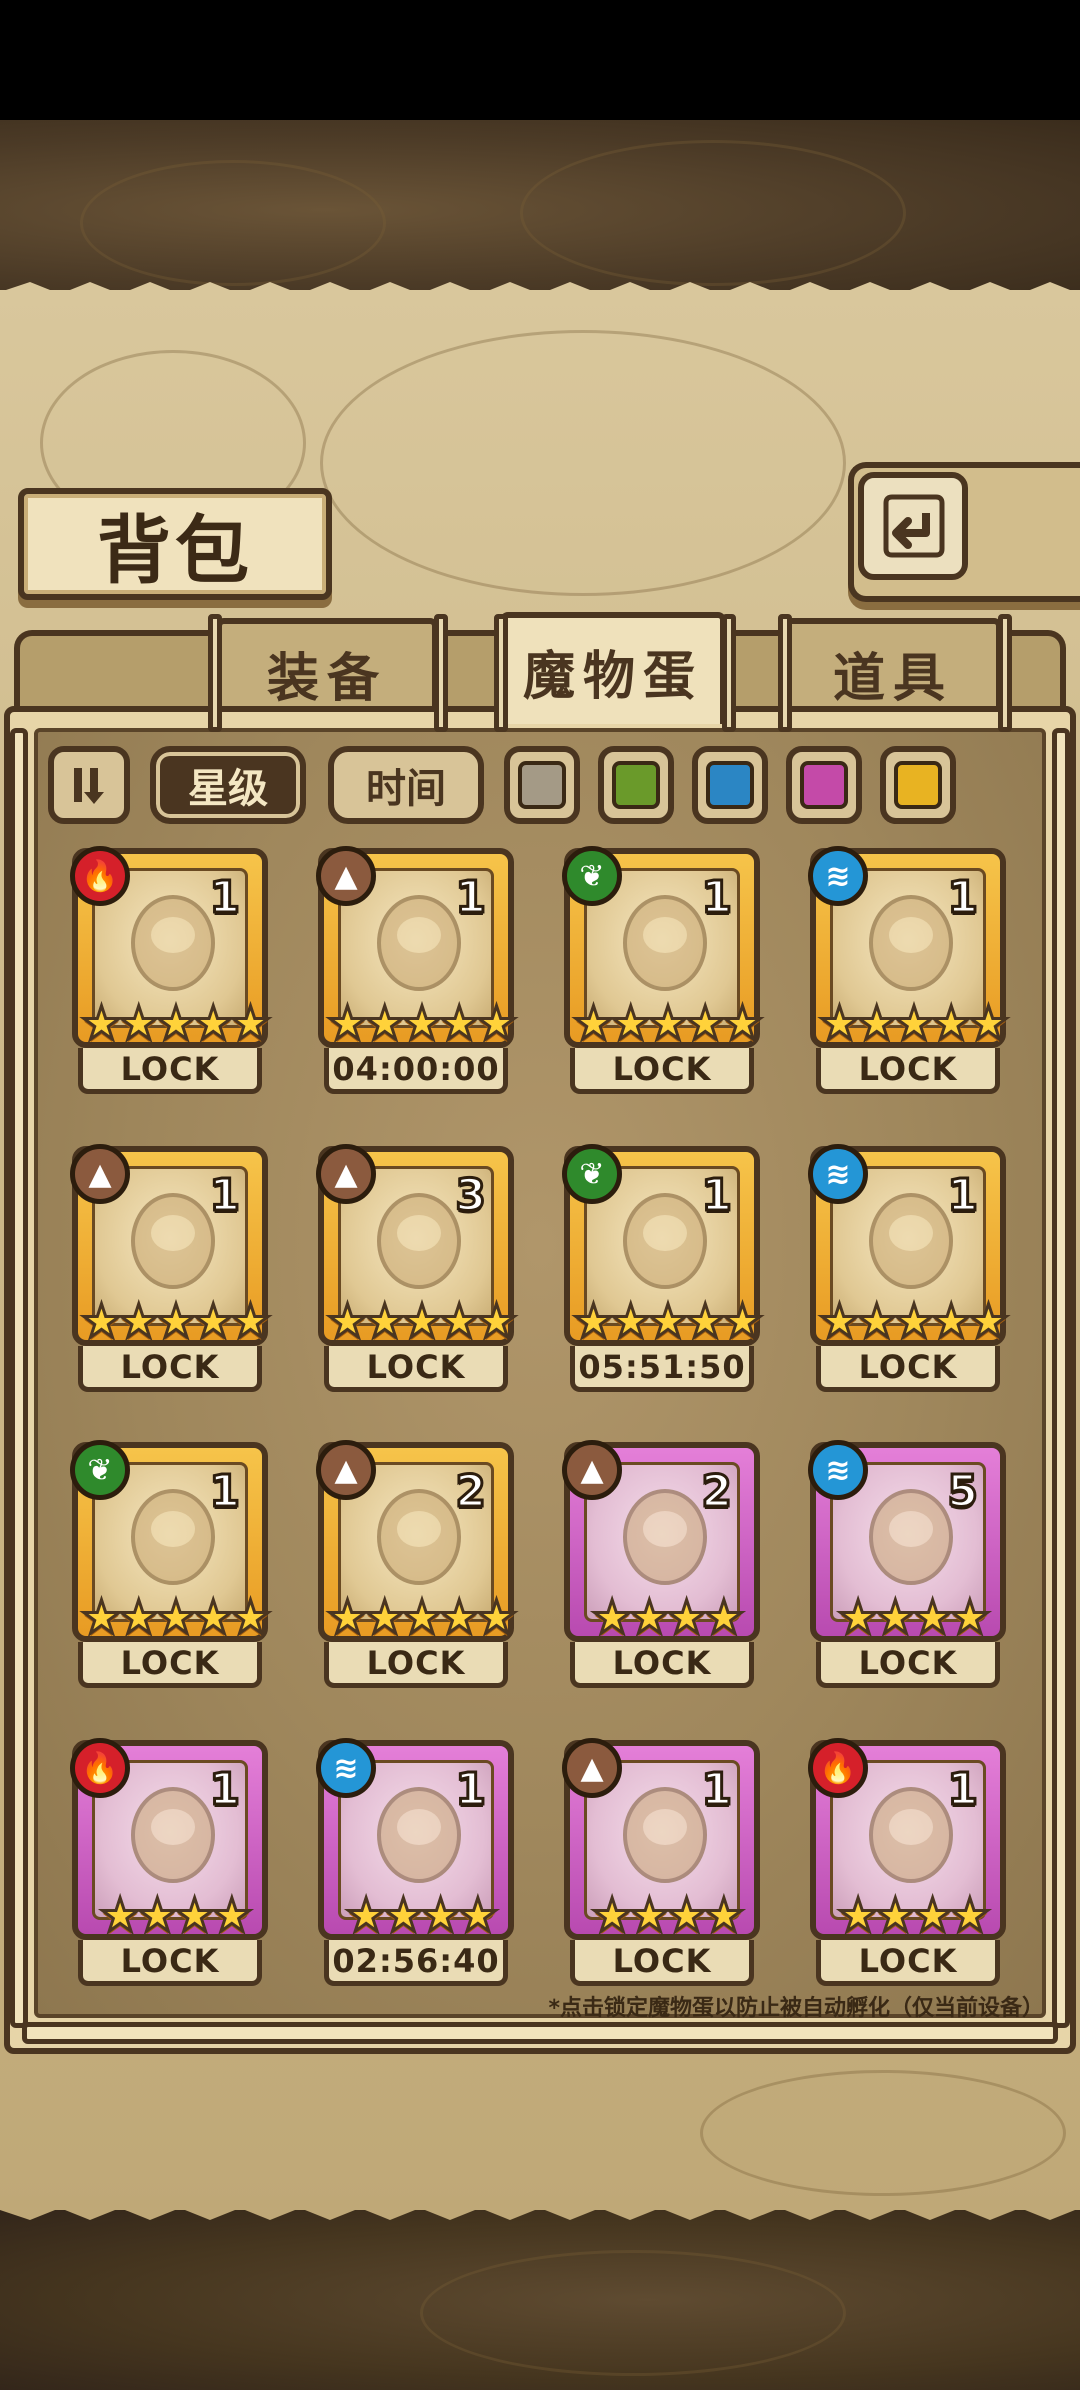 This screenshot has height=2390, width=1080. I want to click on egg-card: 2 ★ ★ ★ ★ ★ ▲ LOCK, so click(417, 1566).